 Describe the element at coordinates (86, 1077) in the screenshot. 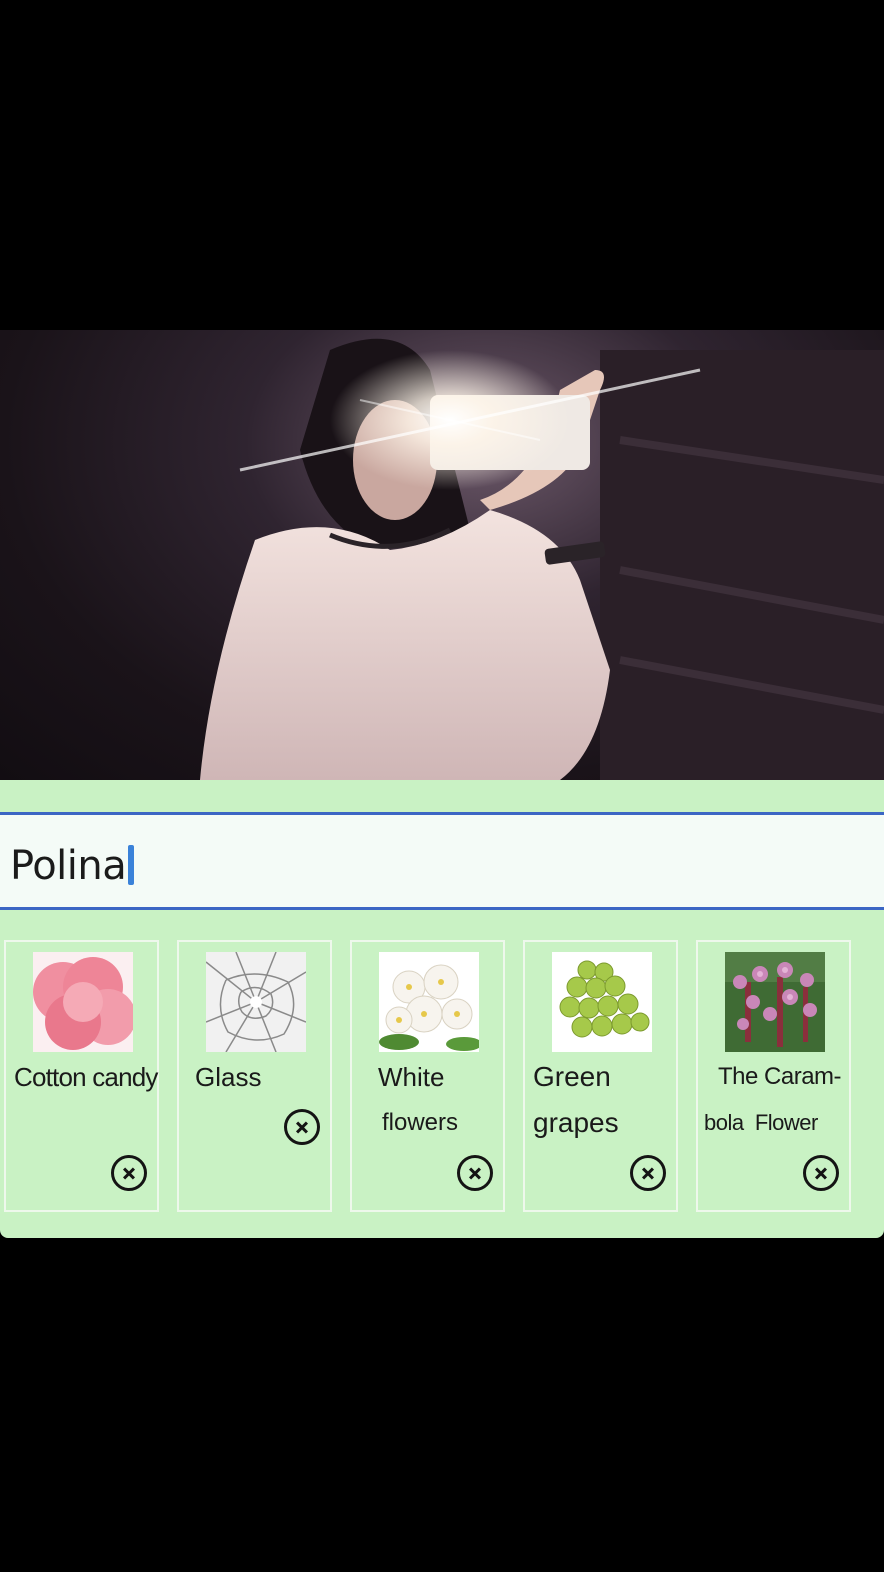

I see `scent-label: Cotton candy` at that location.